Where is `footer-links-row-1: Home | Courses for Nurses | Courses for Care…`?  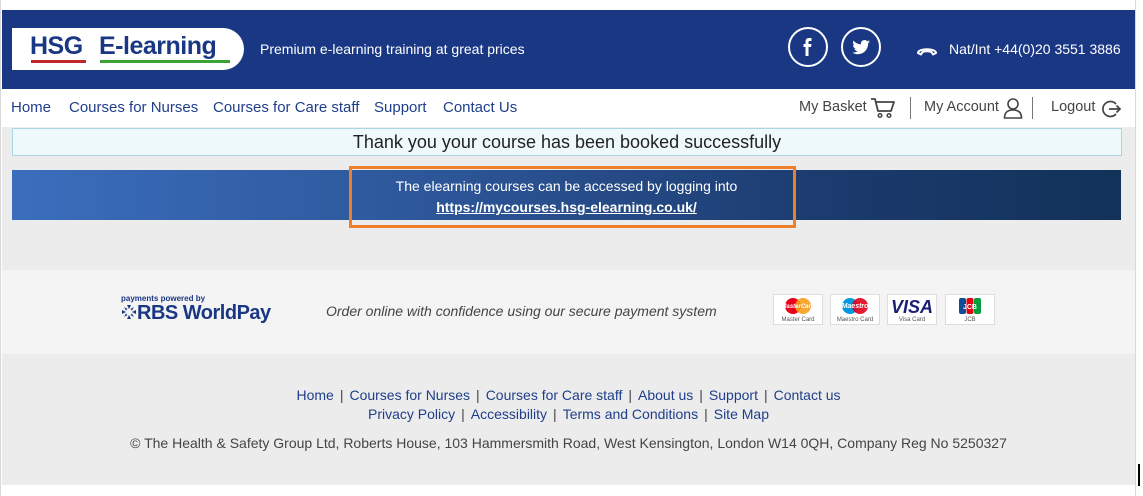 footer-links-row-1: Home | Courses for Nurses | Courses for Care… is located at coordinates (568, 395).